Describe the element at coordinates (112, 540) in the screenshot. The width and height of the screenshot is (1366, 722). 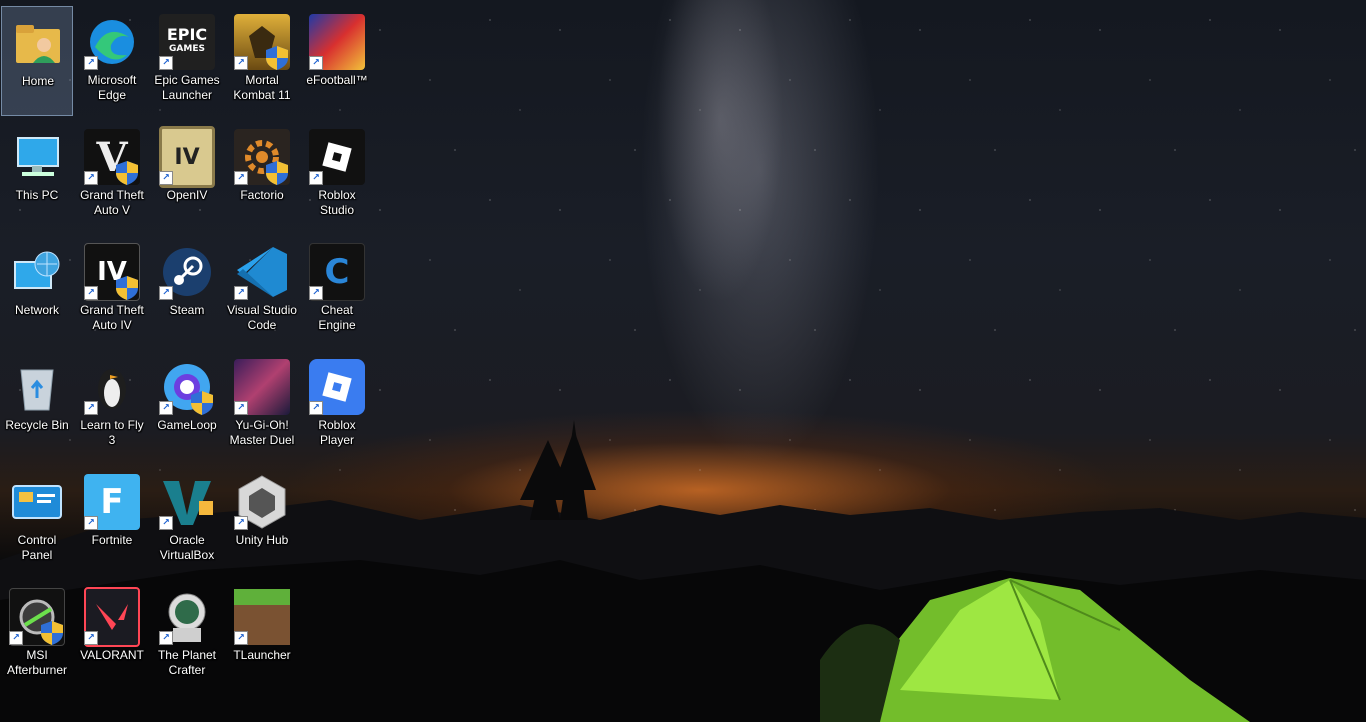
I see `icon-label: Fortnite` at that location.